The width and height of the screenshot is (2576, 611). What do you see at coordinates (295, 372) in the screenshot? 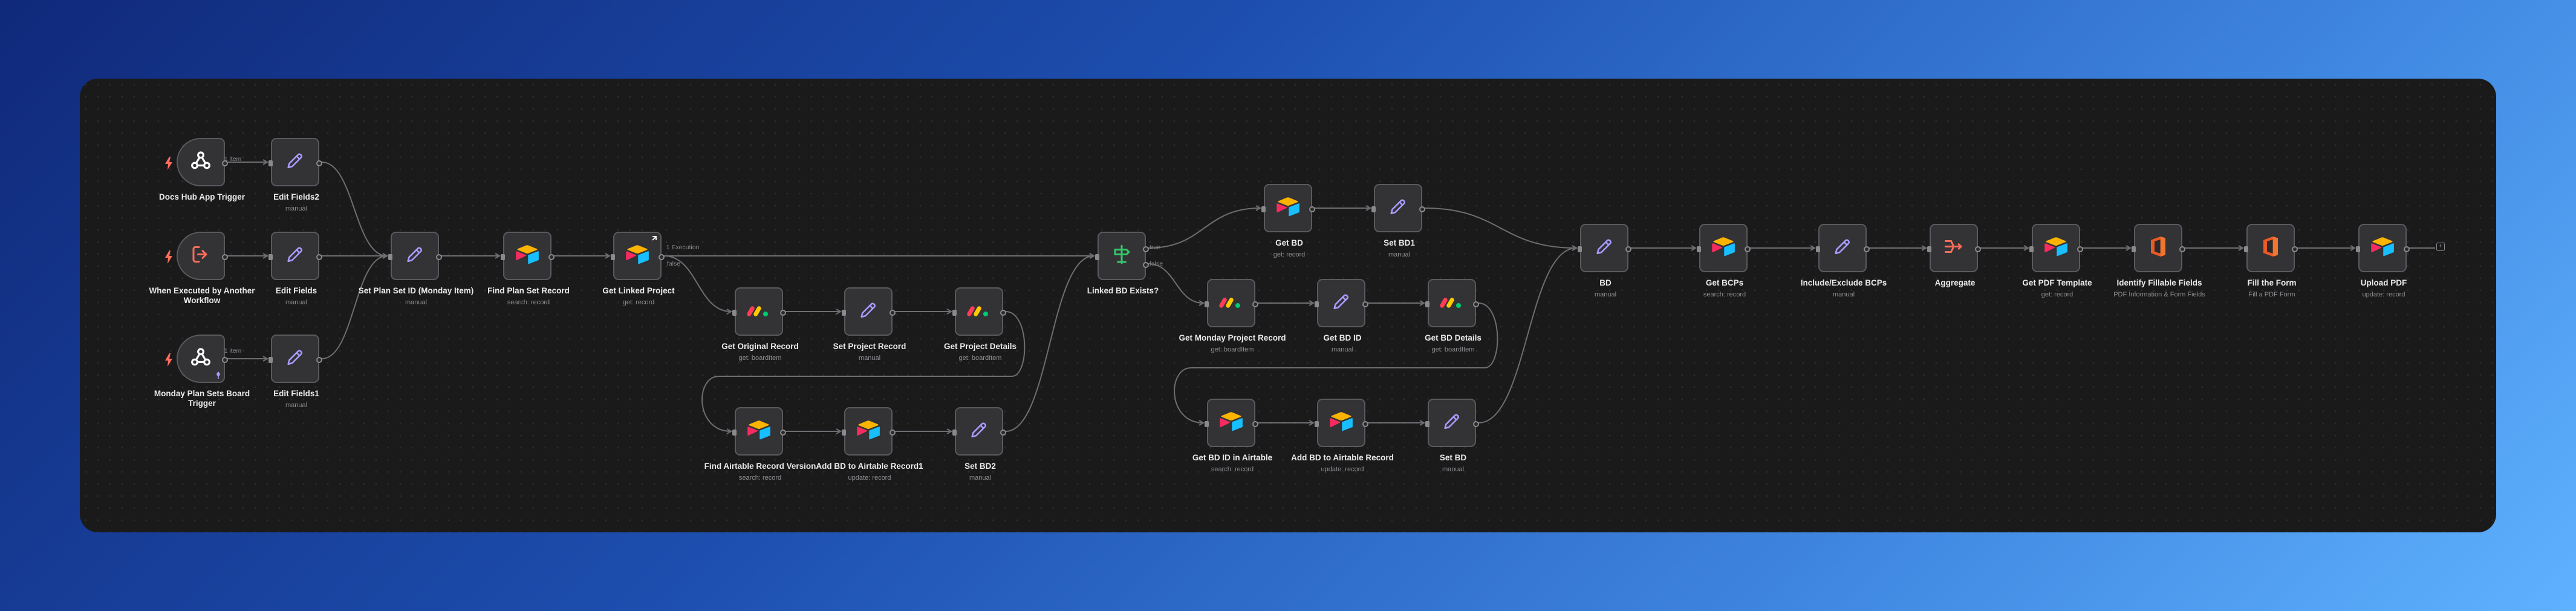
I see `node-edit-fields1: Edit Fields1 manual` at bounding box center [295, 372].